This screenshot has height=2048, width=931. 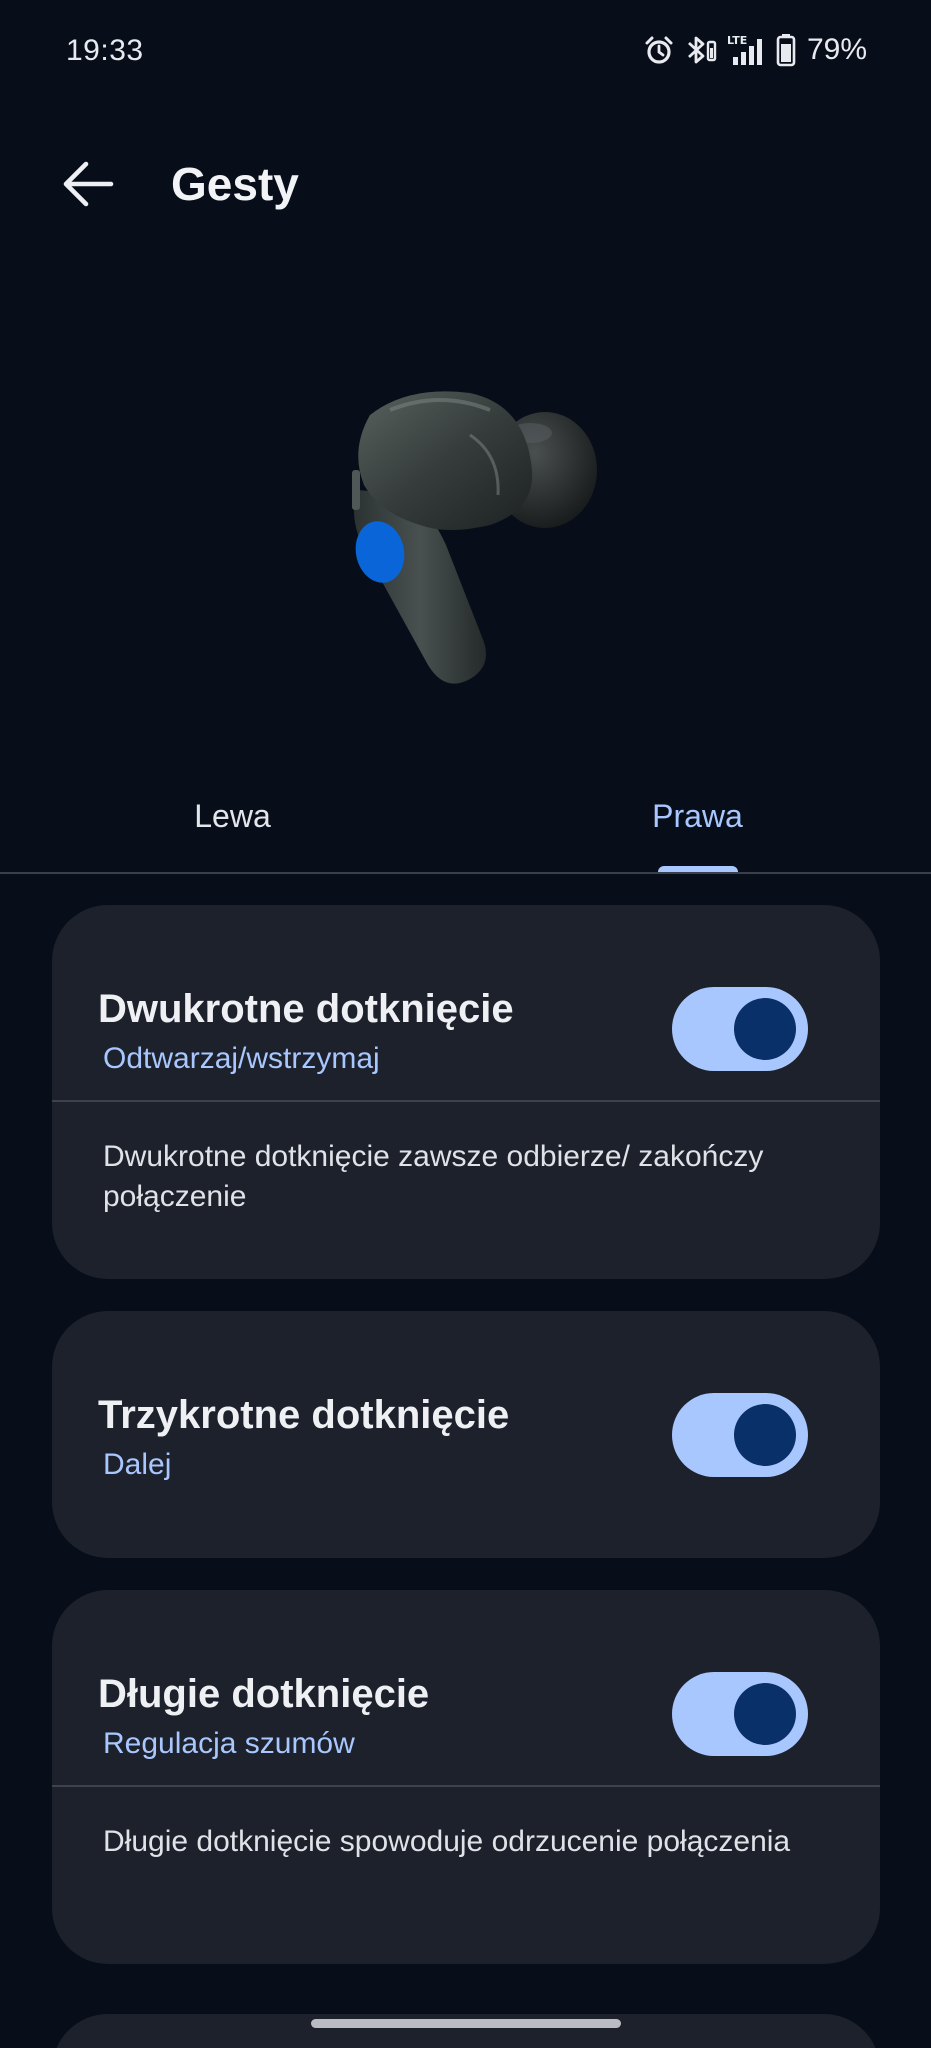 I want to click on earbud-illustration, so click(x=470, y=540).